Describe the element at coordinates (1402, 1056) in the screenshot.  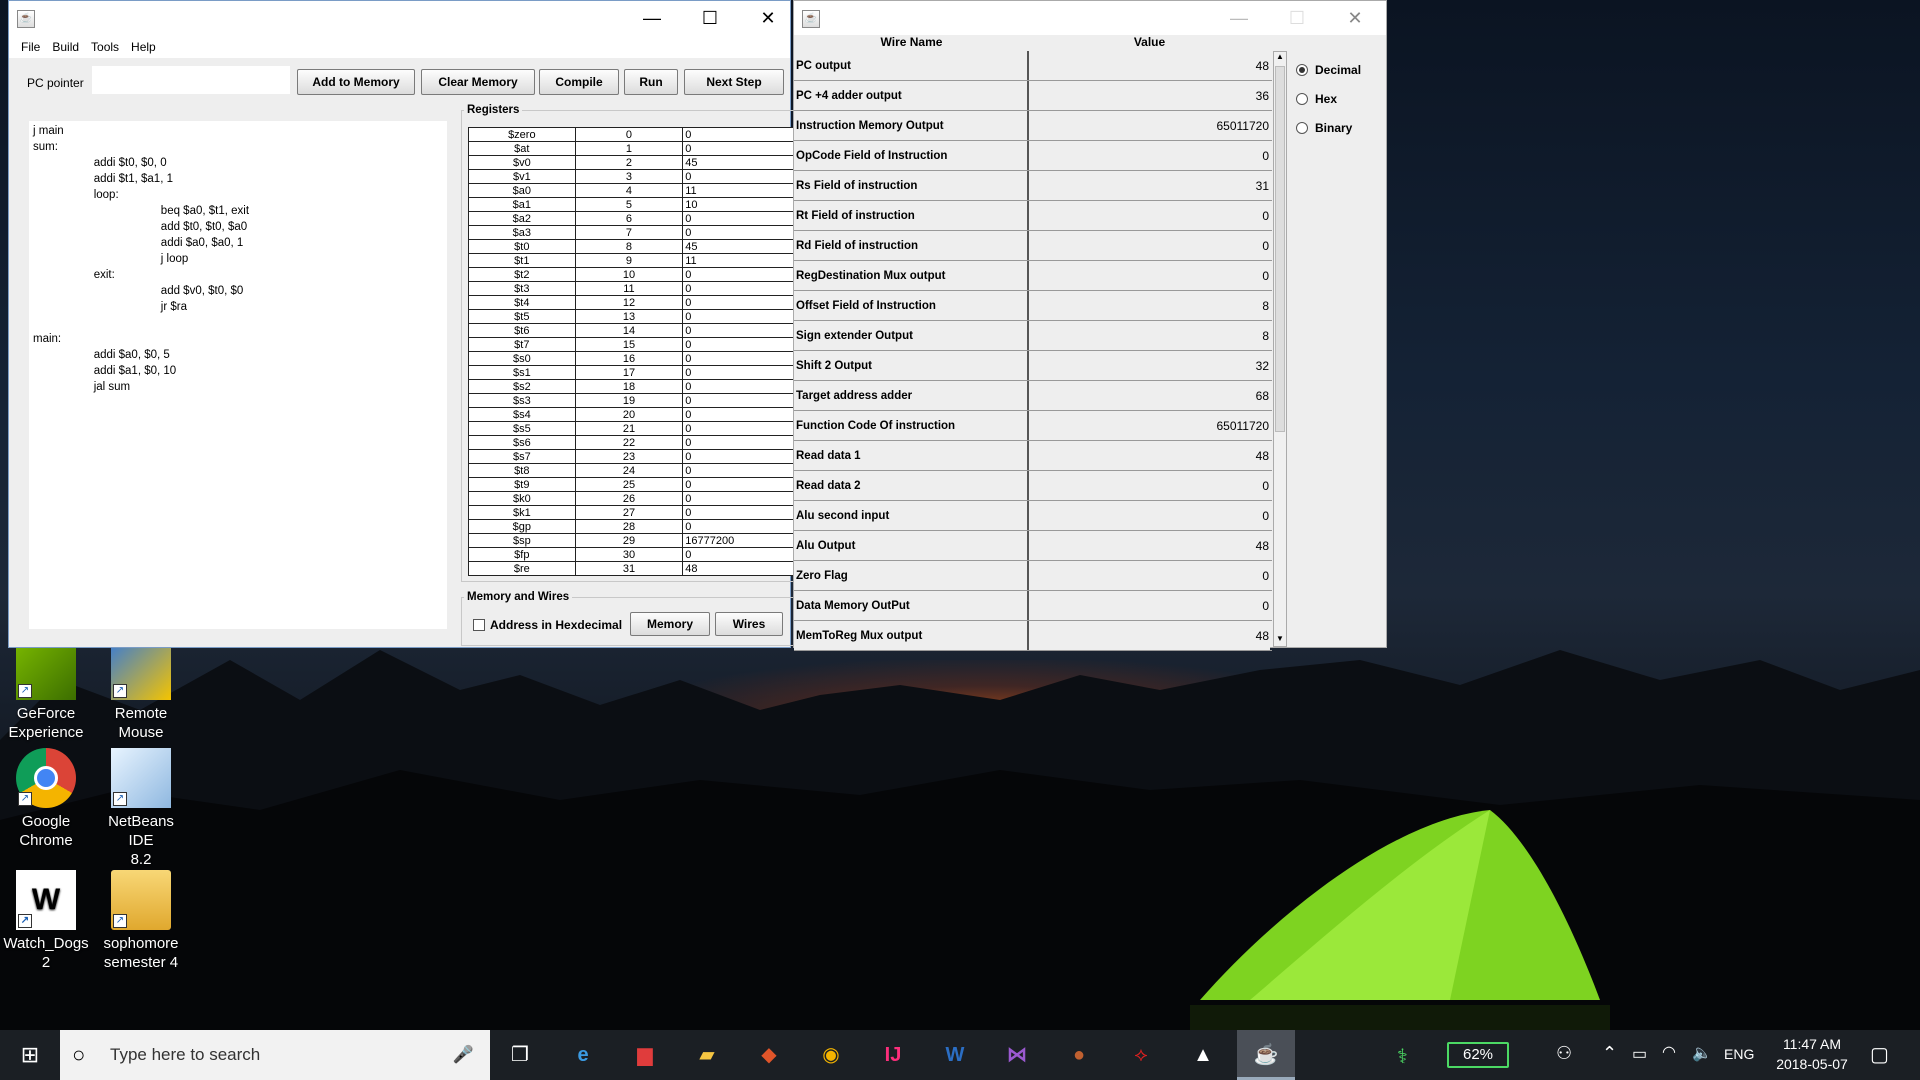
I see `health-icon: ⚕` at that location.